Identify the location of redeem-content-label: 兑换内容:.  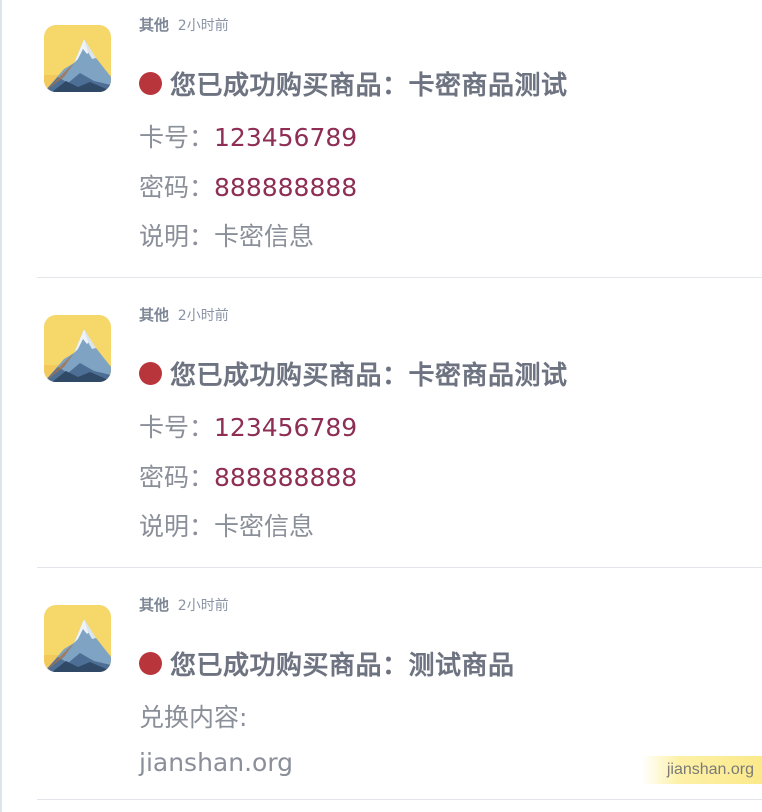
(193, 717).